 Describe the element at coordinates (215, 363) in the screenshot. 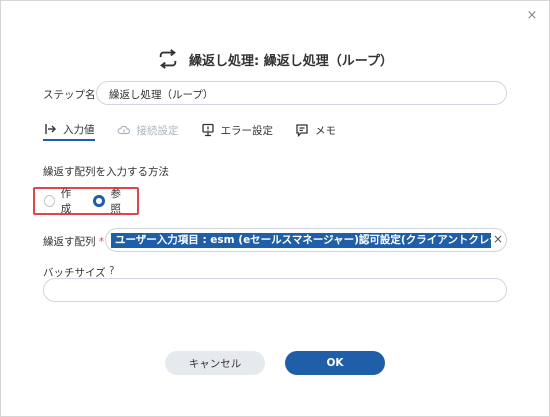

I see `cancel-button: キャンセル` at that location.